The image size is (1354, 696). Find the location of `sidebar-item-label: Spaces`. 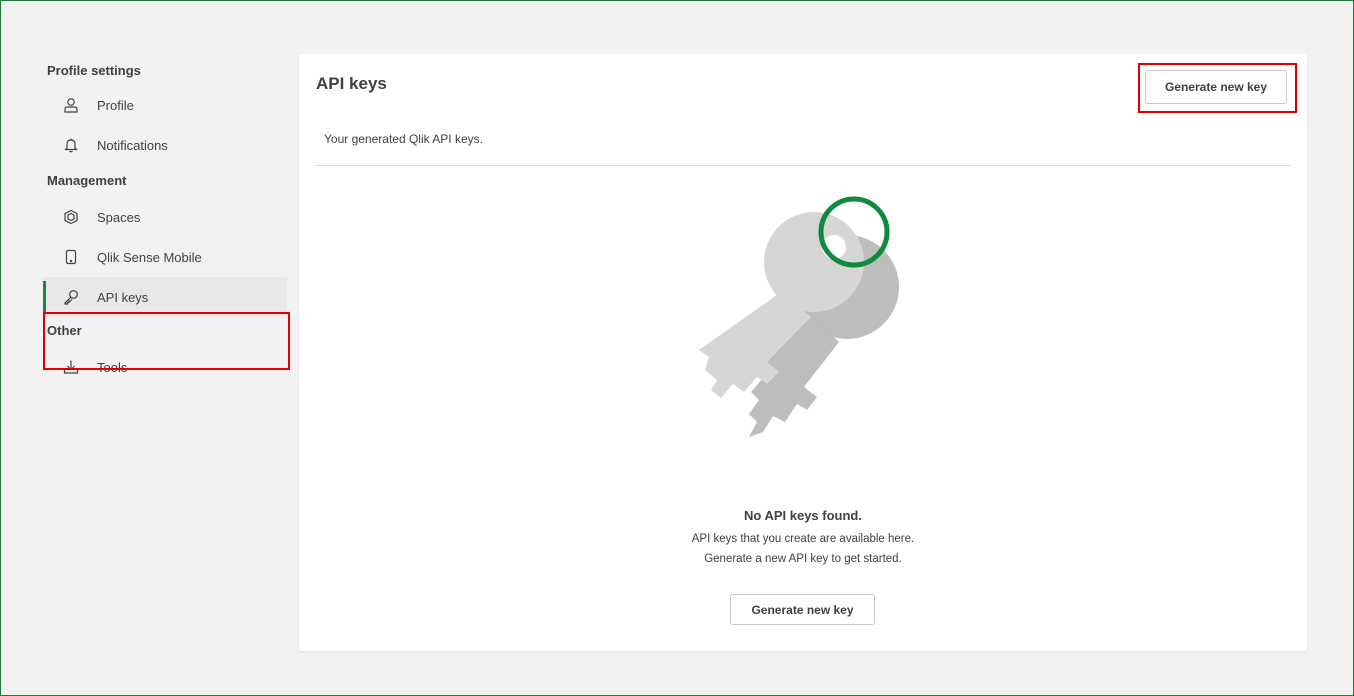

sidebar-item-label: Spaces is located at coordinates (119, 217).